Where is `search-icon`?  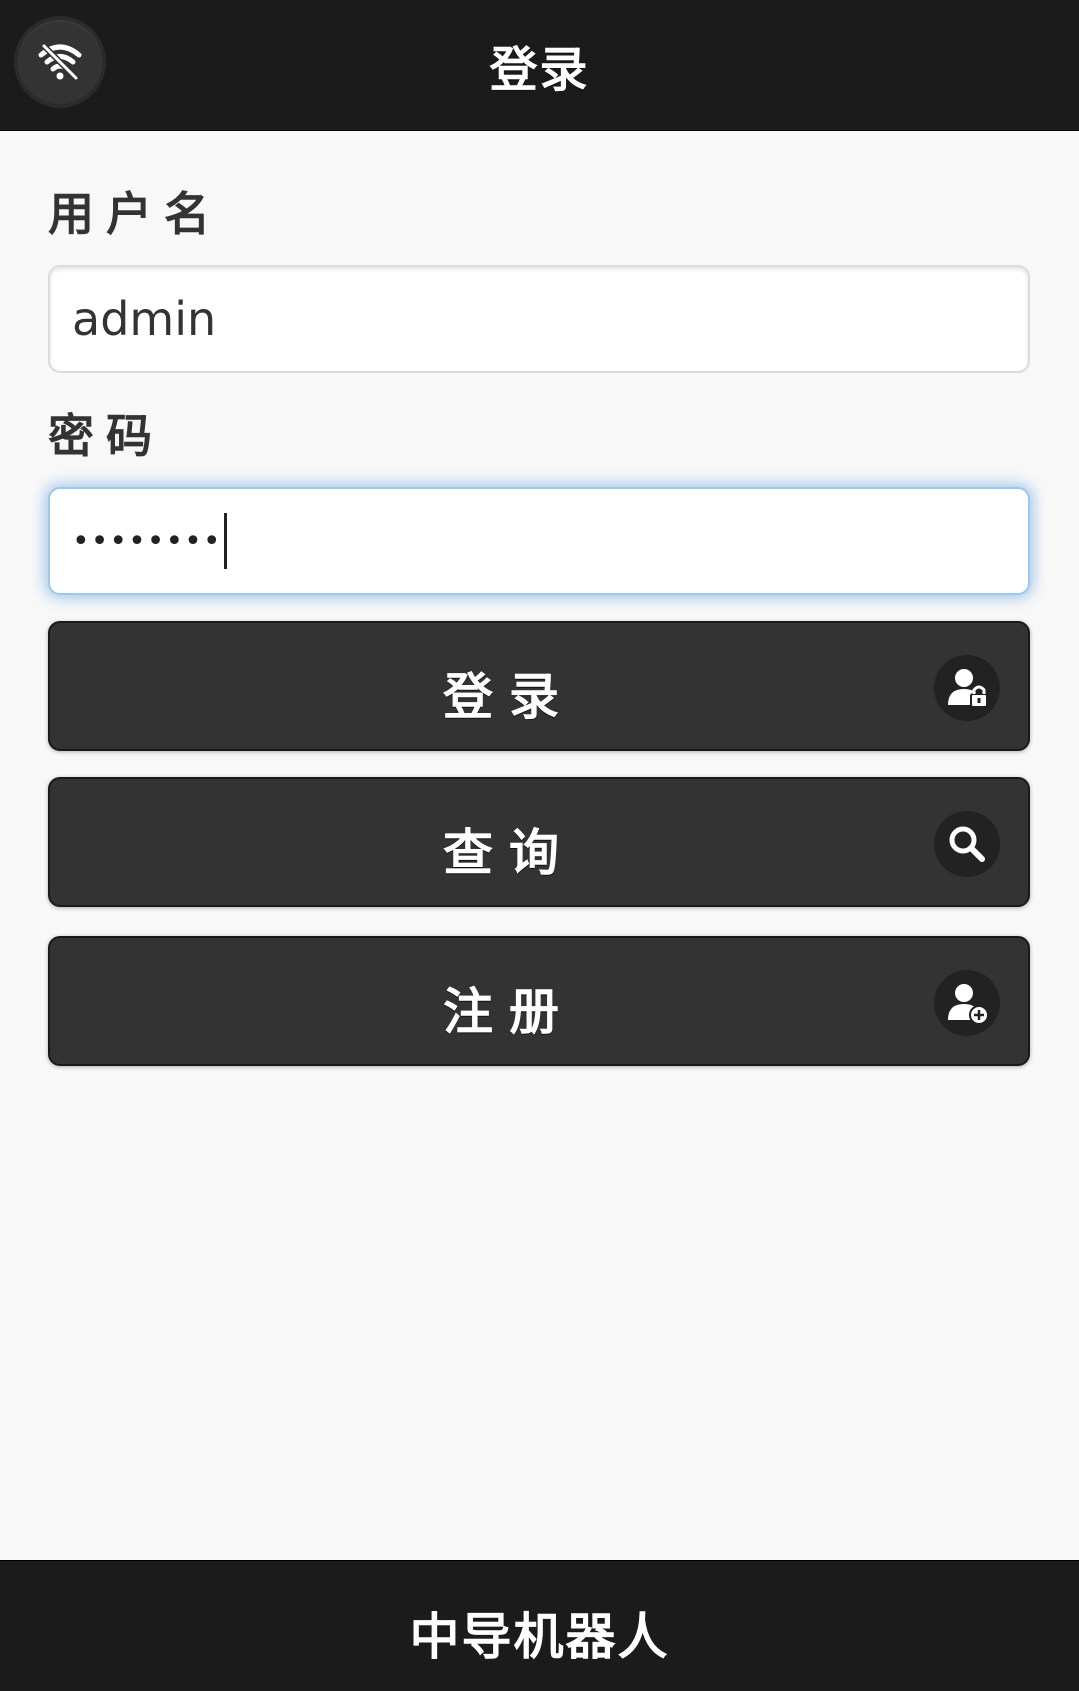 search-icon is located at coordinates (967, 844).